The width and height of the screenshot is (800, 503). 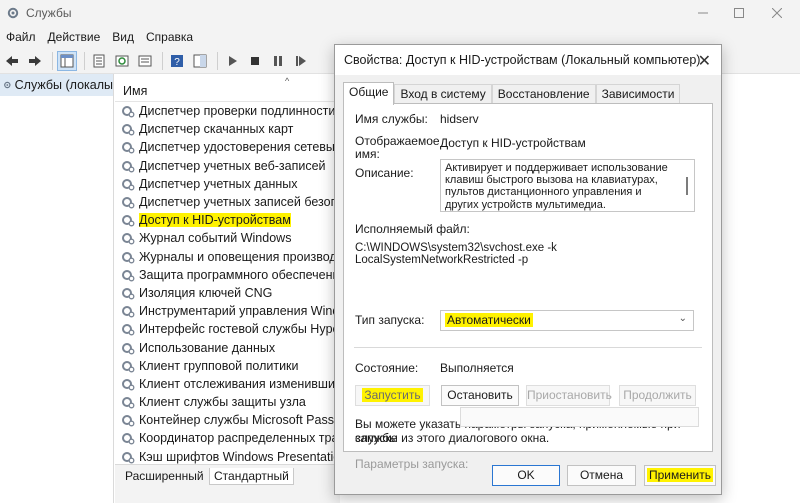 What do you see at coordinates (567, 320) in the screenshot?
I see `startup-type-select: Автоматически ⌄` at bounding box center [567, 320].